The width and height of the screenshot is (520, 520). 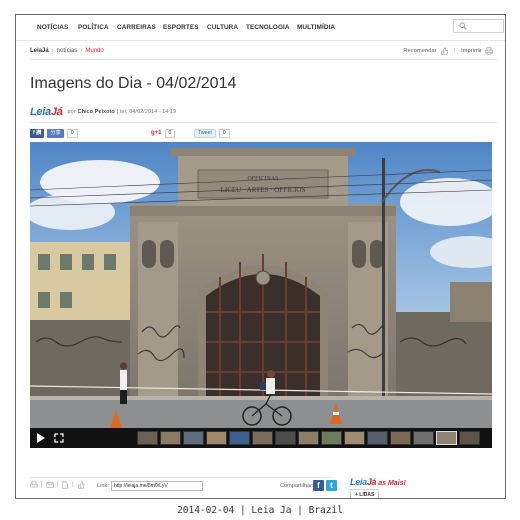 I want to click on facebook-share-button: 分享, so click(x=55, y=133).